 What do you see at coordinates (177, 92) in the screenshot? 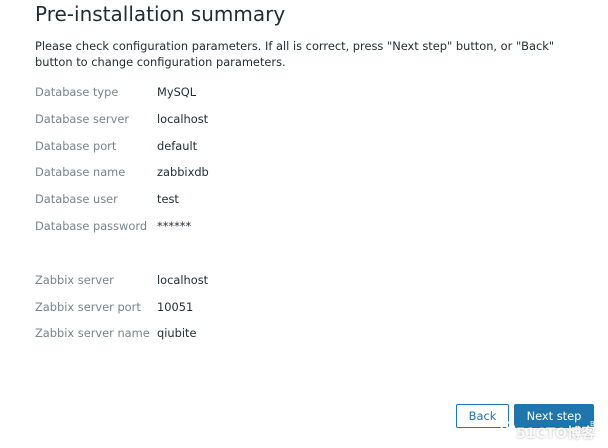
I see `database-type-value: MySQL` at bounding box center [177, 92].